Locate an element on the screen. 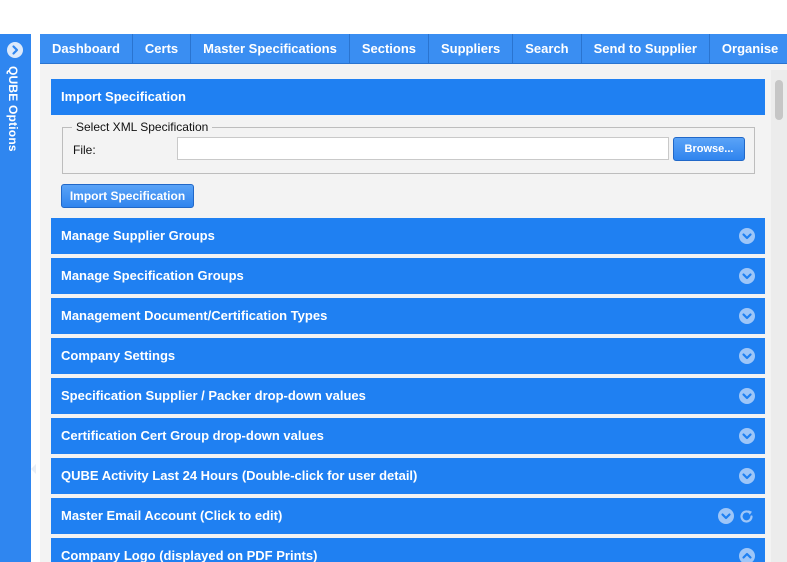  tab-organise: Organise is located at coordinates (748, 49).